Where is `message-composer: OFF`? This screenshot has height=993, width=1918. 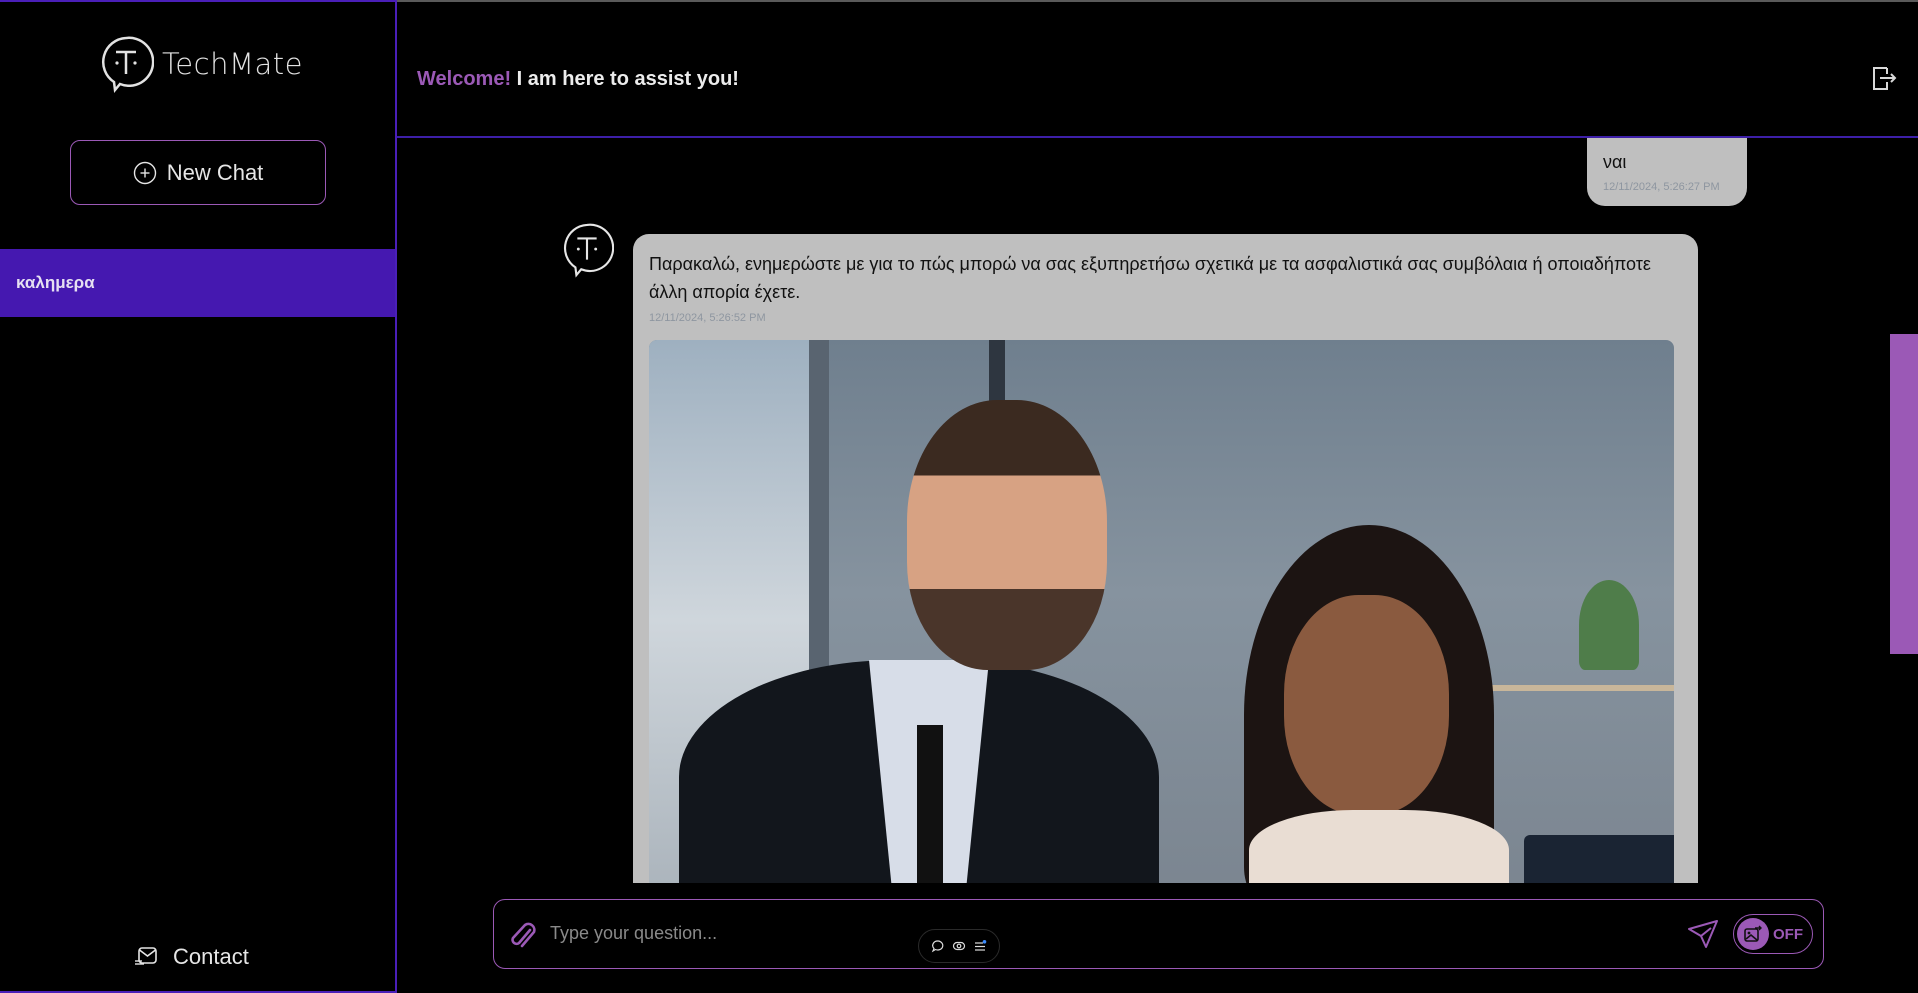 message-composer: OFF is located at coordinates (1158, 934).